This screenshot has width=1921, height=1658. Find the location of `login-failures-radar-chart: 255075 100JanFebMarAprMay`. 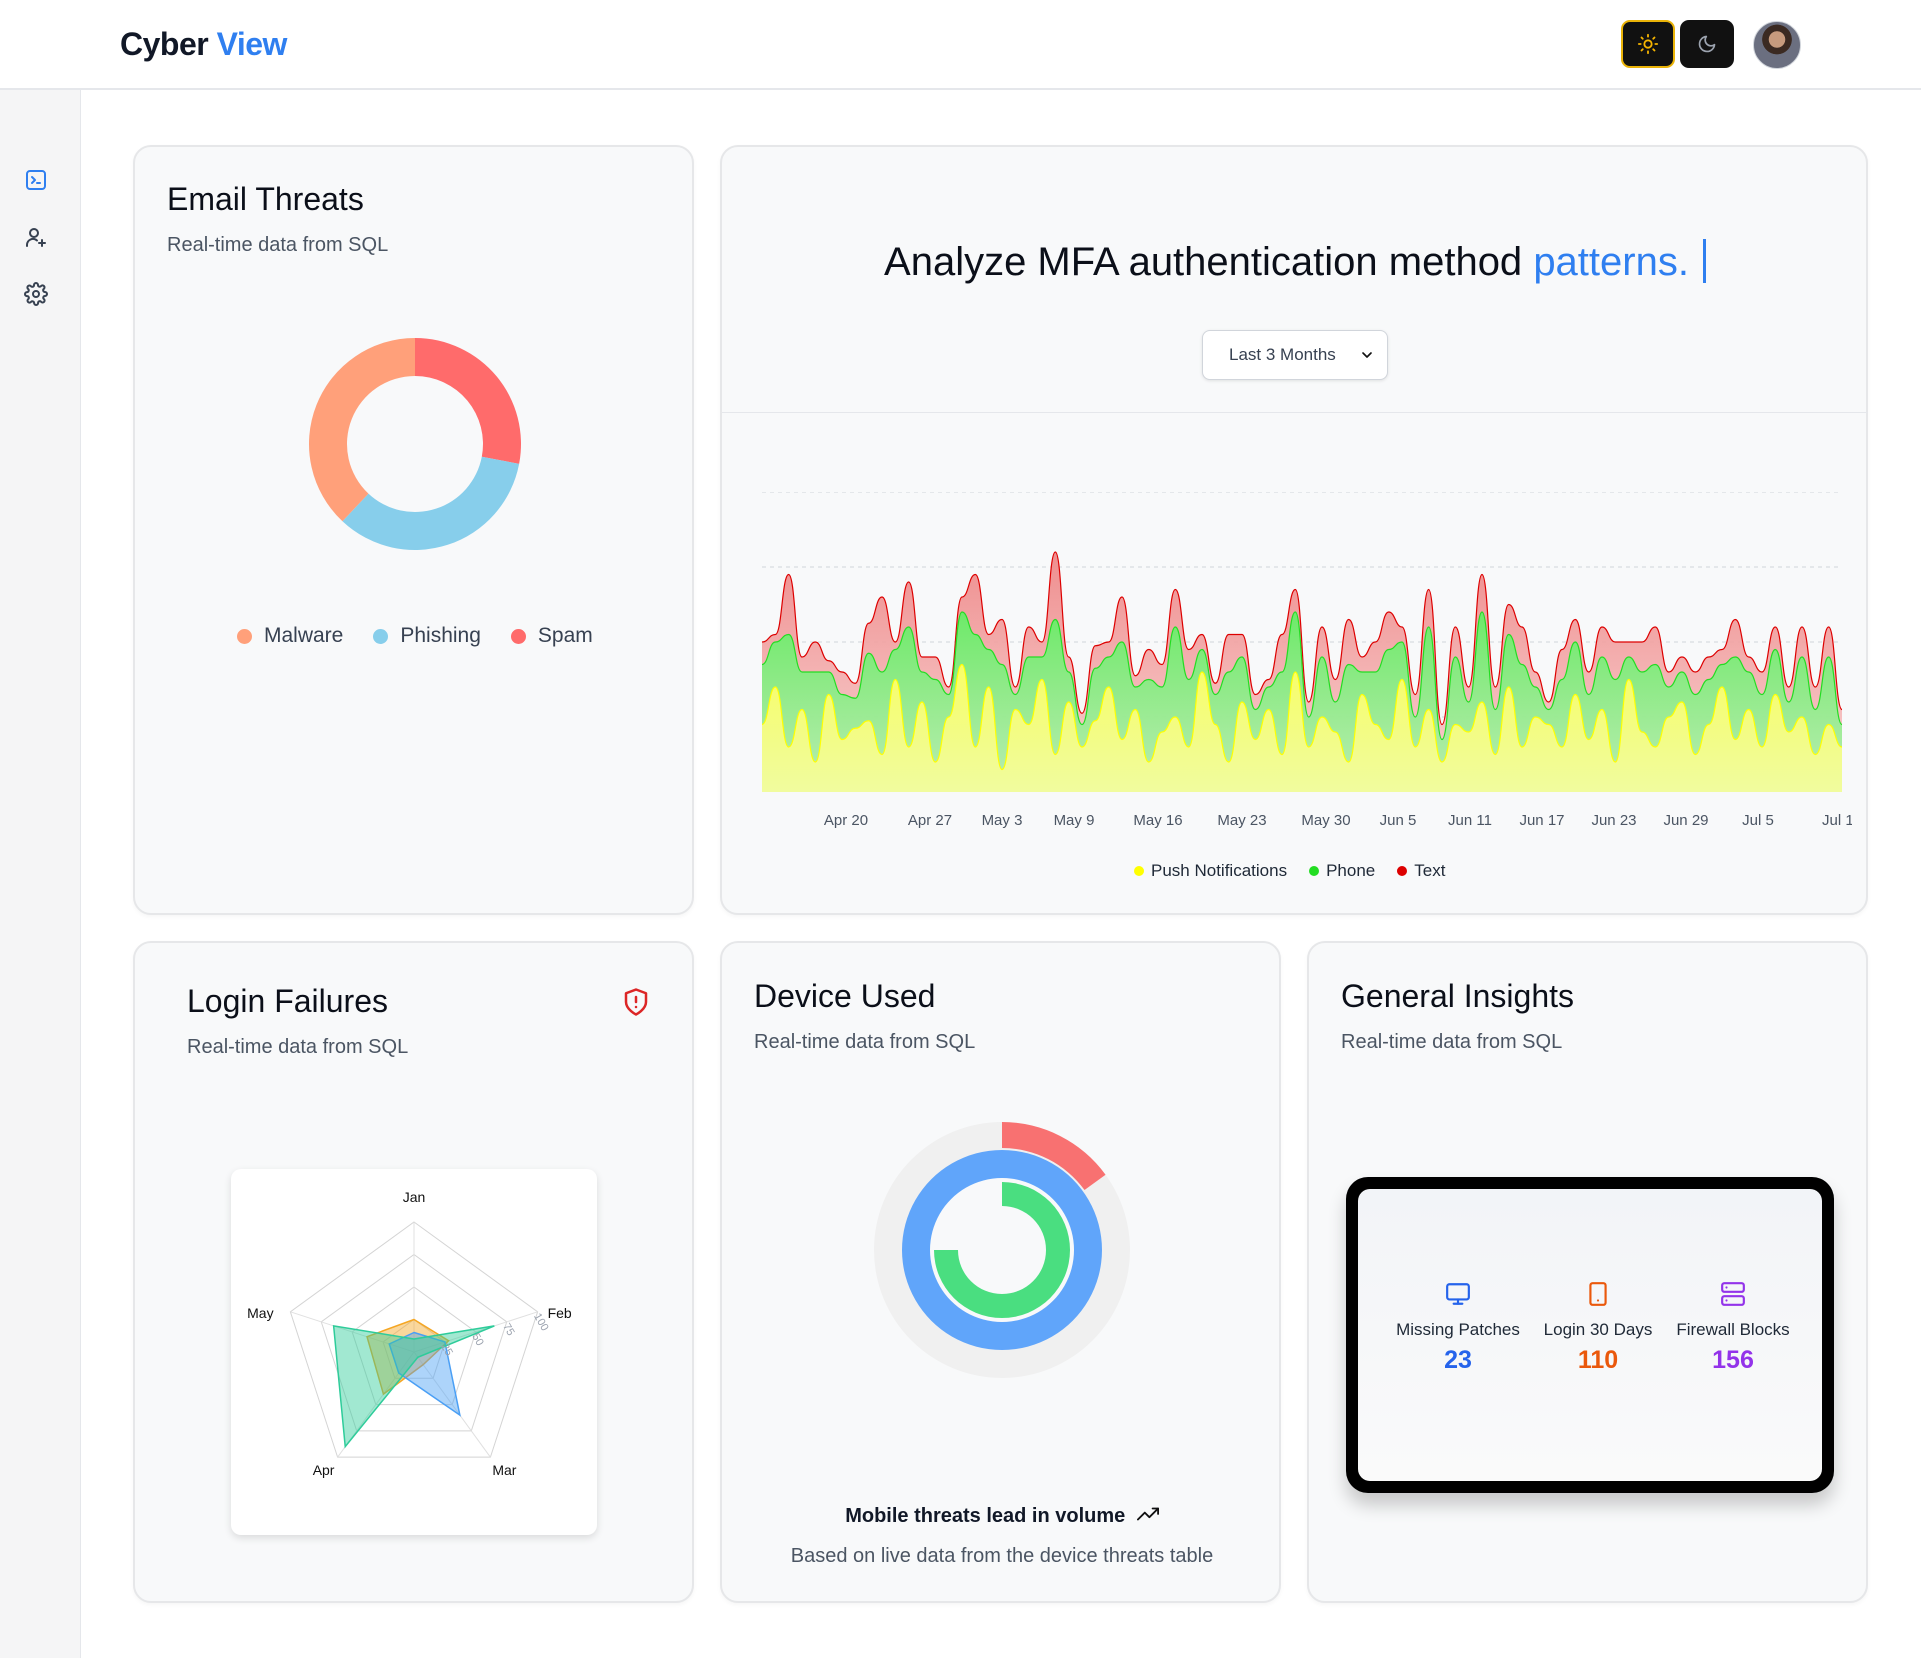

login-failures-radar-chart: 255075 100JanFebMarAprMay is located at coordinates (414, 1352).